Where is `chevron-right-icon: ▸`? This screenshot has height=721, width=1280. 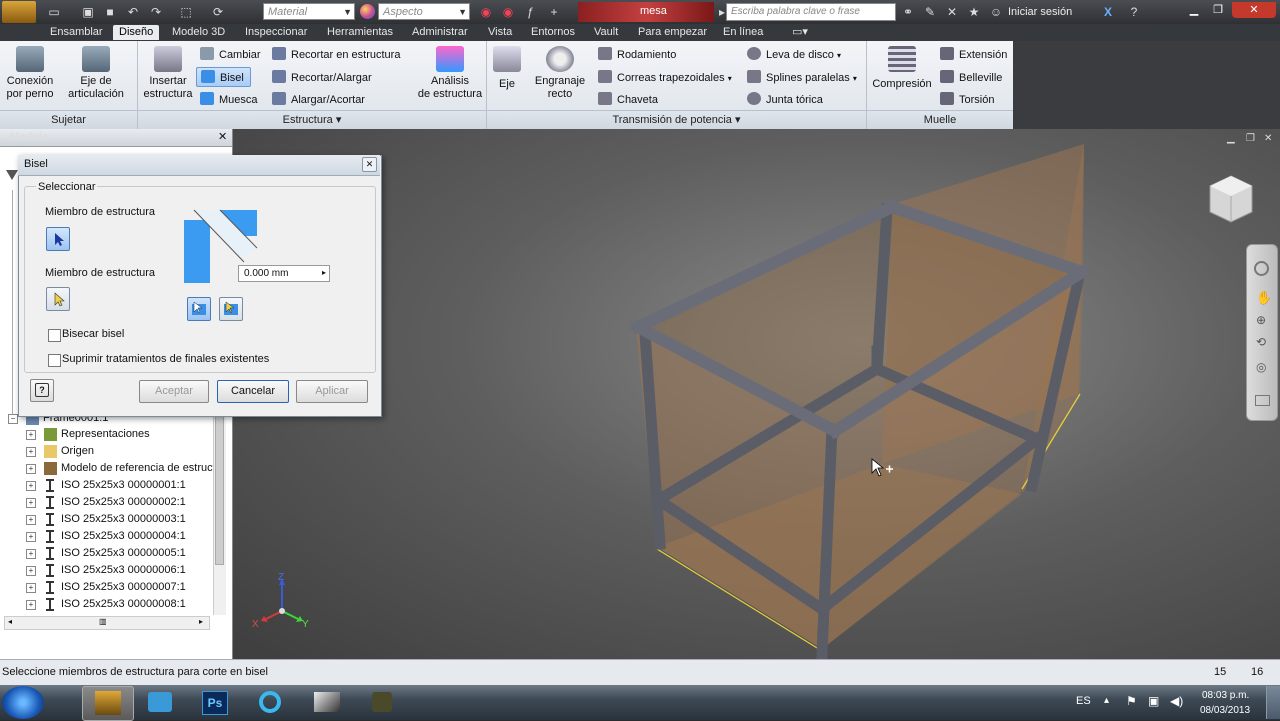 chevron-right-icon: ▸ is located at coordinates (324, 272).